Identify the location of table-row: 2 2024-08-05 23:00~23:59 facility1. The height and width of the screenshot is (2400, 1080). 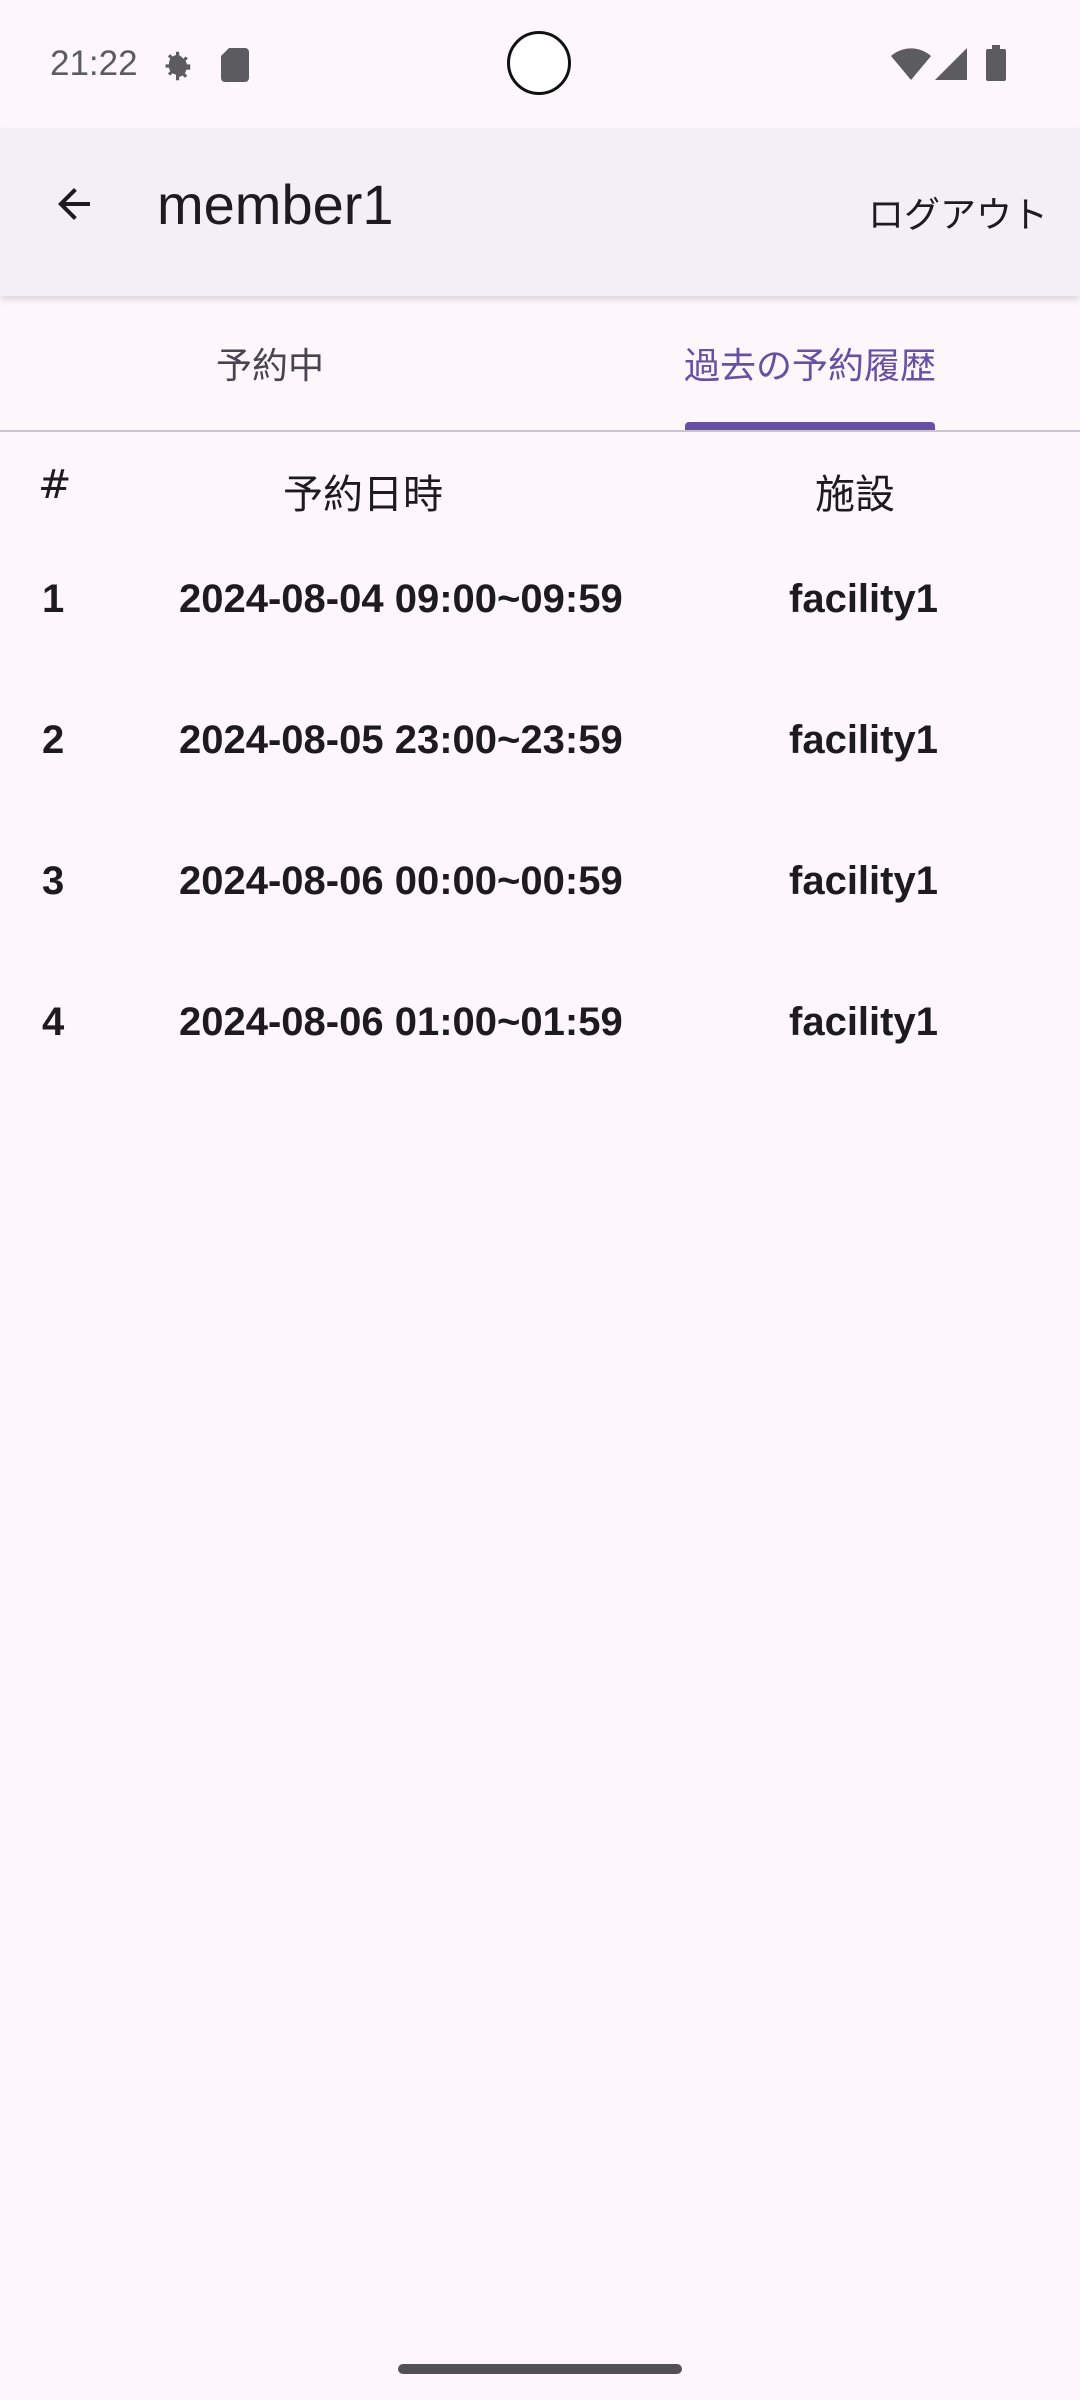
(540, 753).